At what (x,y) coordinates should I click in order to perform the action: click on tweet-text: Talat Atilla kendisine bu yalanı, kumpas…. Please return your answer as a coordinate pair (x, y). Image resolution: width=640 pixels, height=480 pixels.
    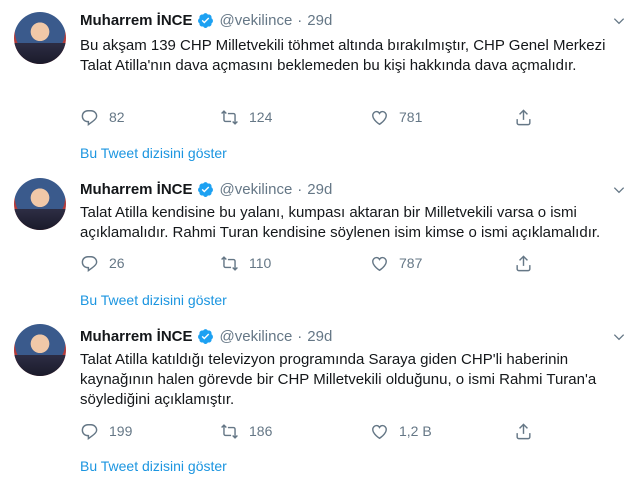
    Looking at the image, I should click on (340, 222).